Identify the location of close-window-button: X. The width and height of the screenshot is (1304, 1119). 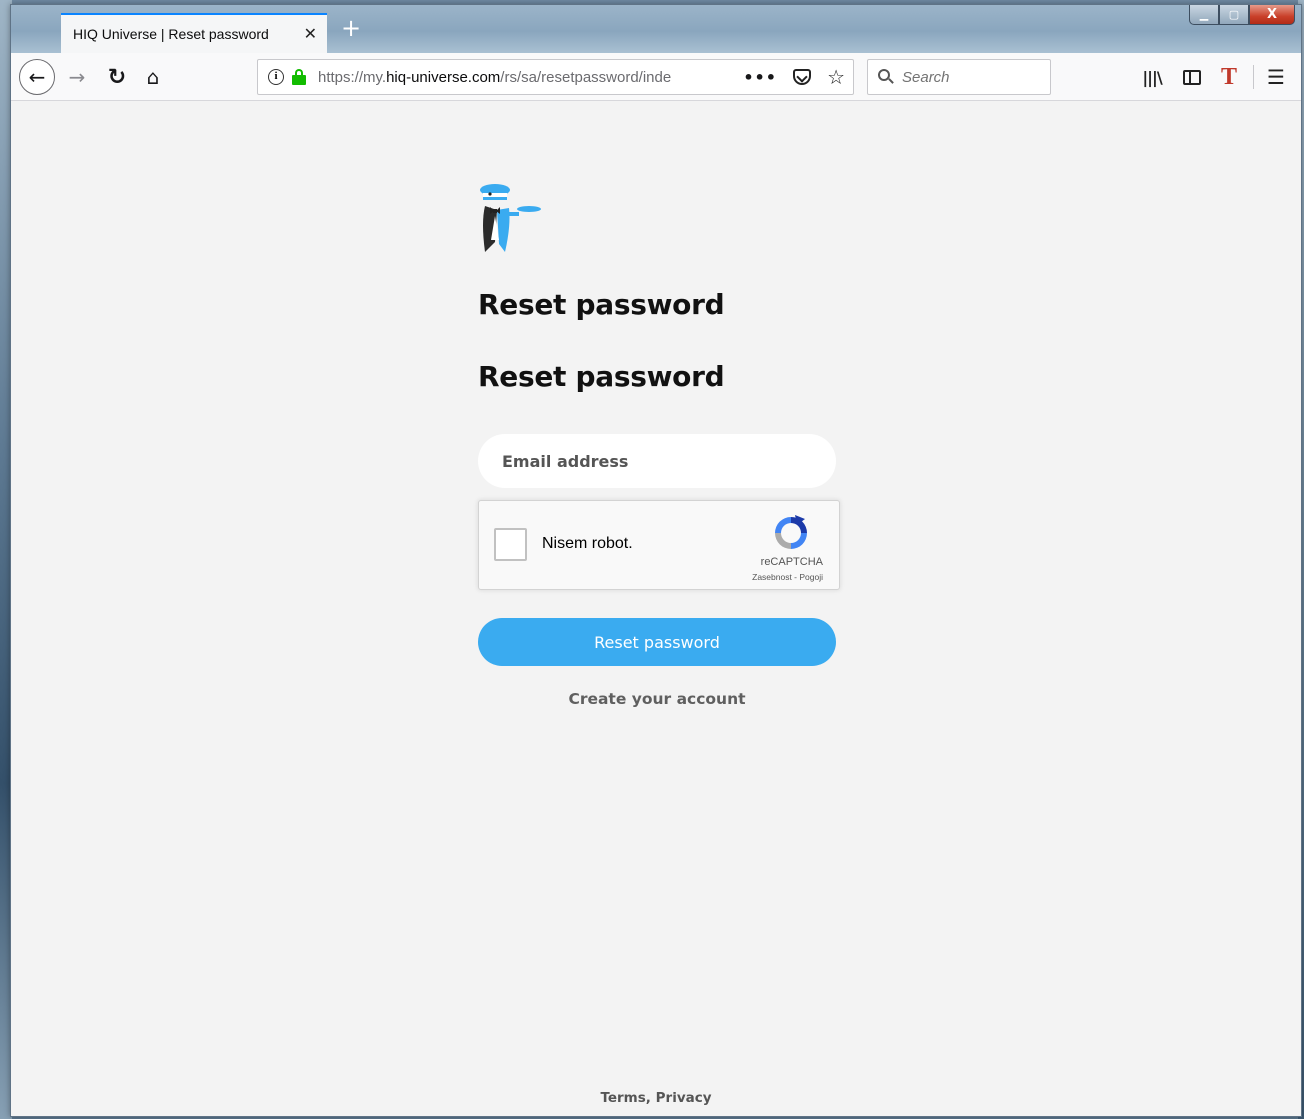
(1272, 15).